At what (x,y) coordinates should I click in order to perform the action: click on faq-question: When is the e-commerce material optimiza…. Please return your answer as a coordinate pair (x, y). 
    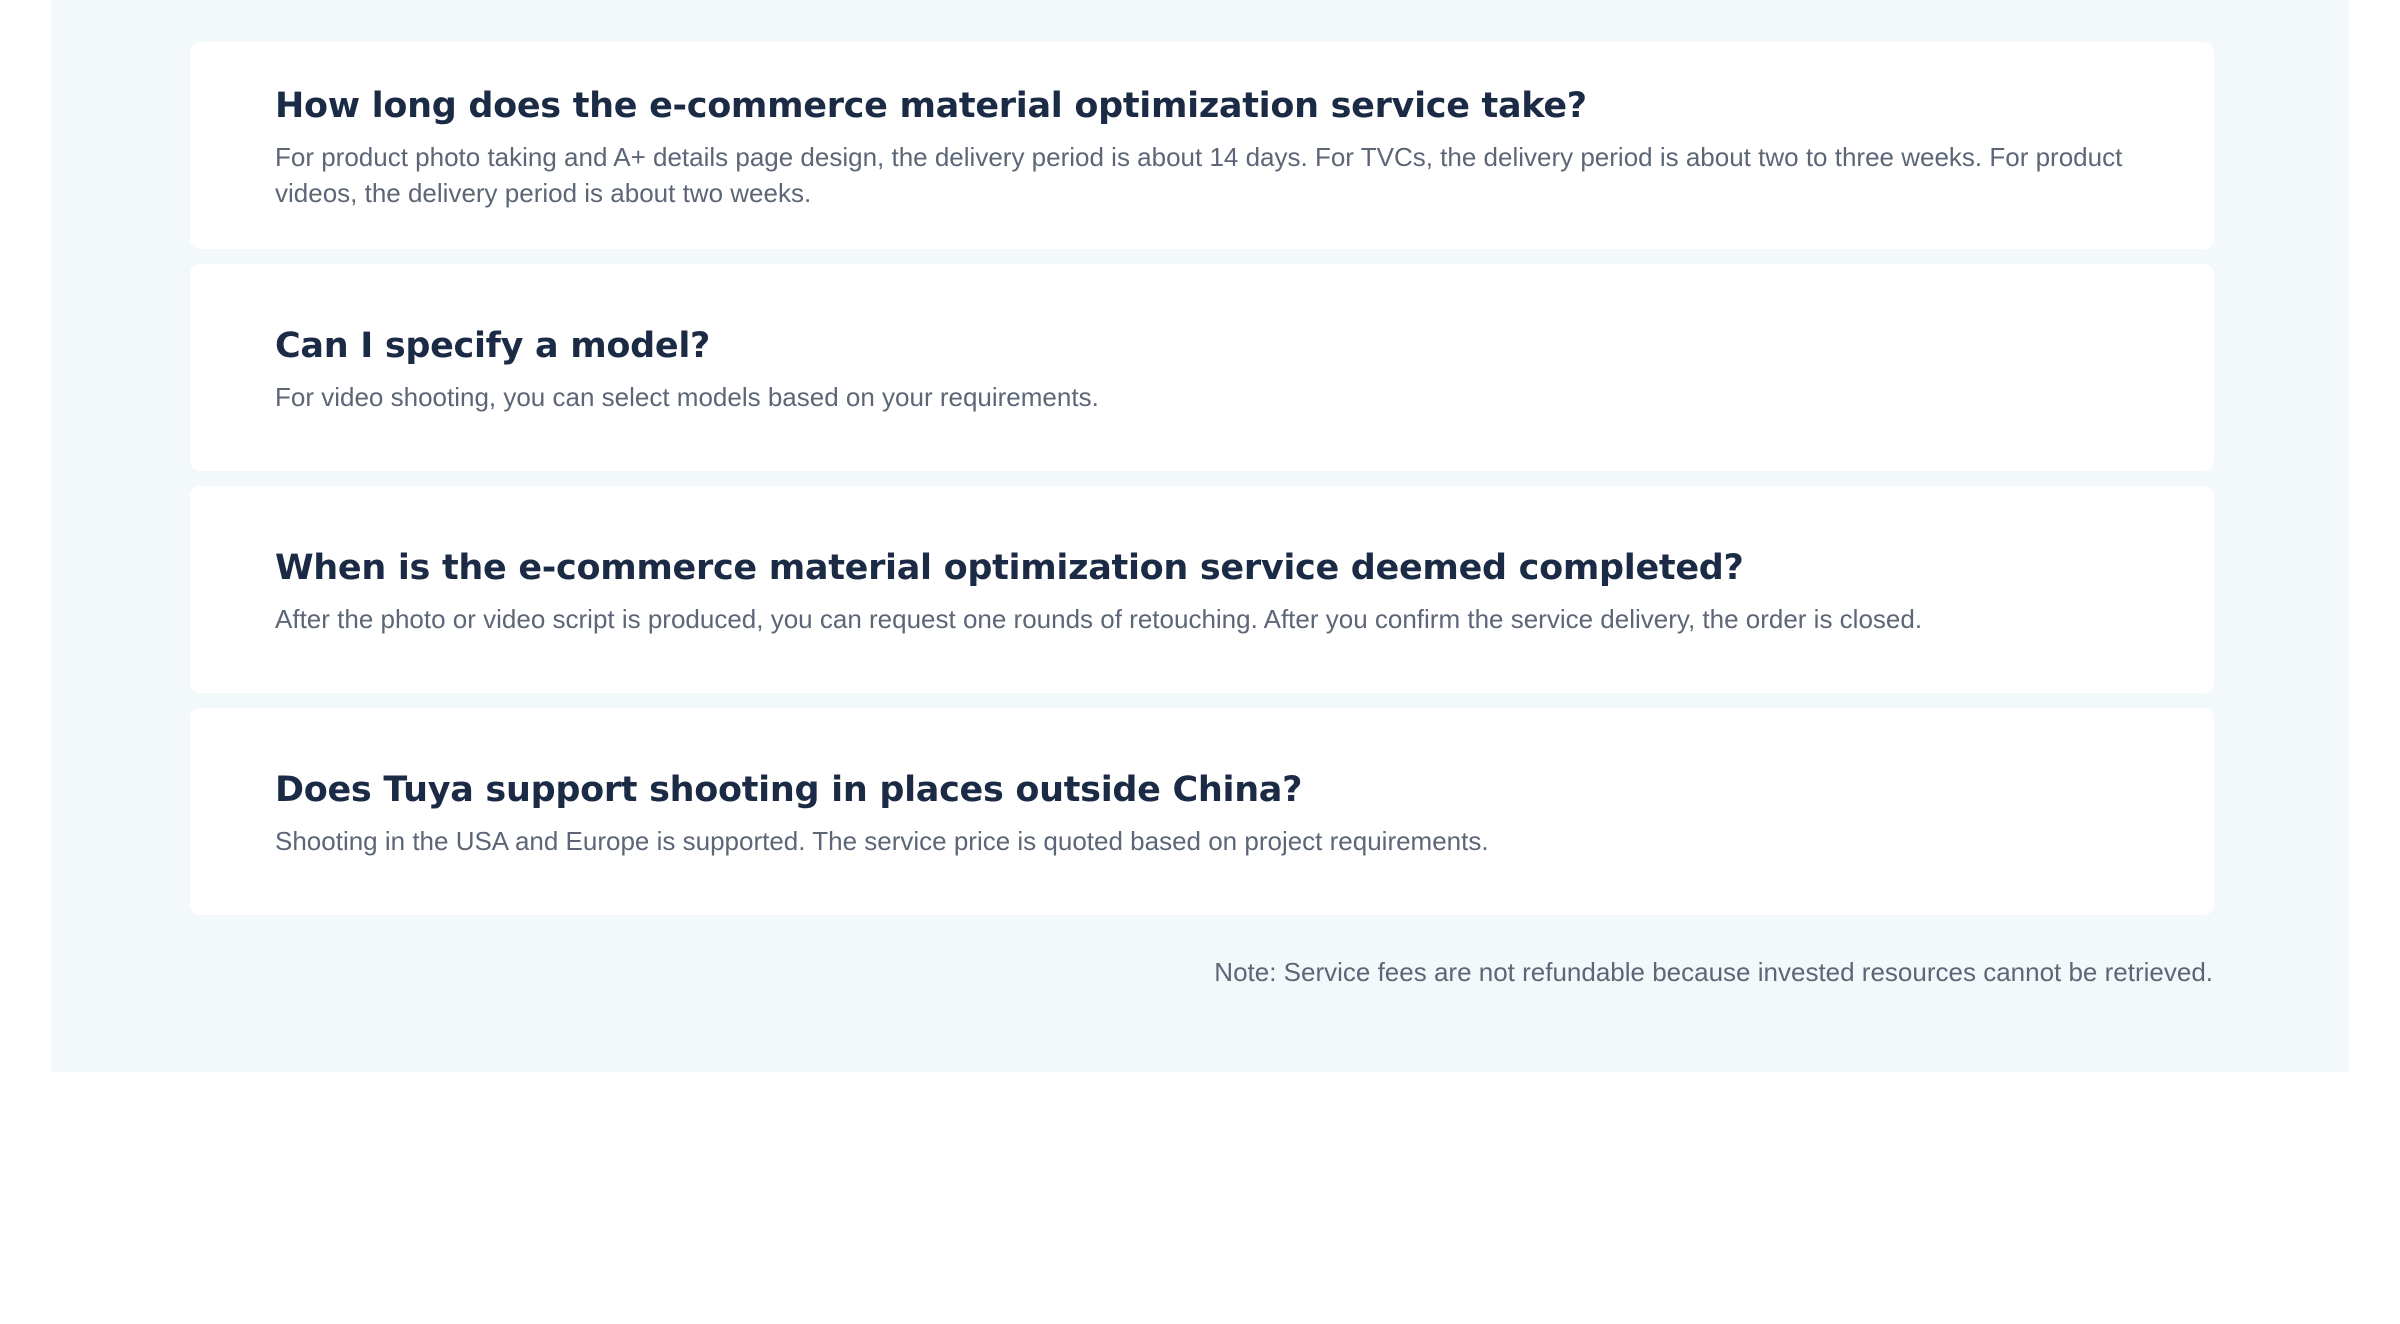
    Looking at the image, I should click on (1009, 567).